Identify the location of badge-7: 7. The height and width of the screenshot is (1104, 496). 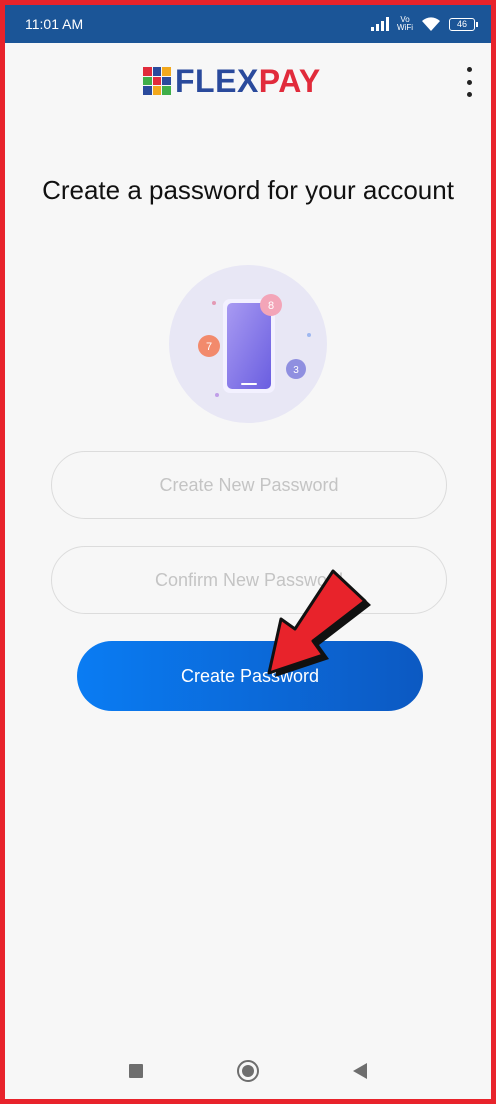
(209, 347).